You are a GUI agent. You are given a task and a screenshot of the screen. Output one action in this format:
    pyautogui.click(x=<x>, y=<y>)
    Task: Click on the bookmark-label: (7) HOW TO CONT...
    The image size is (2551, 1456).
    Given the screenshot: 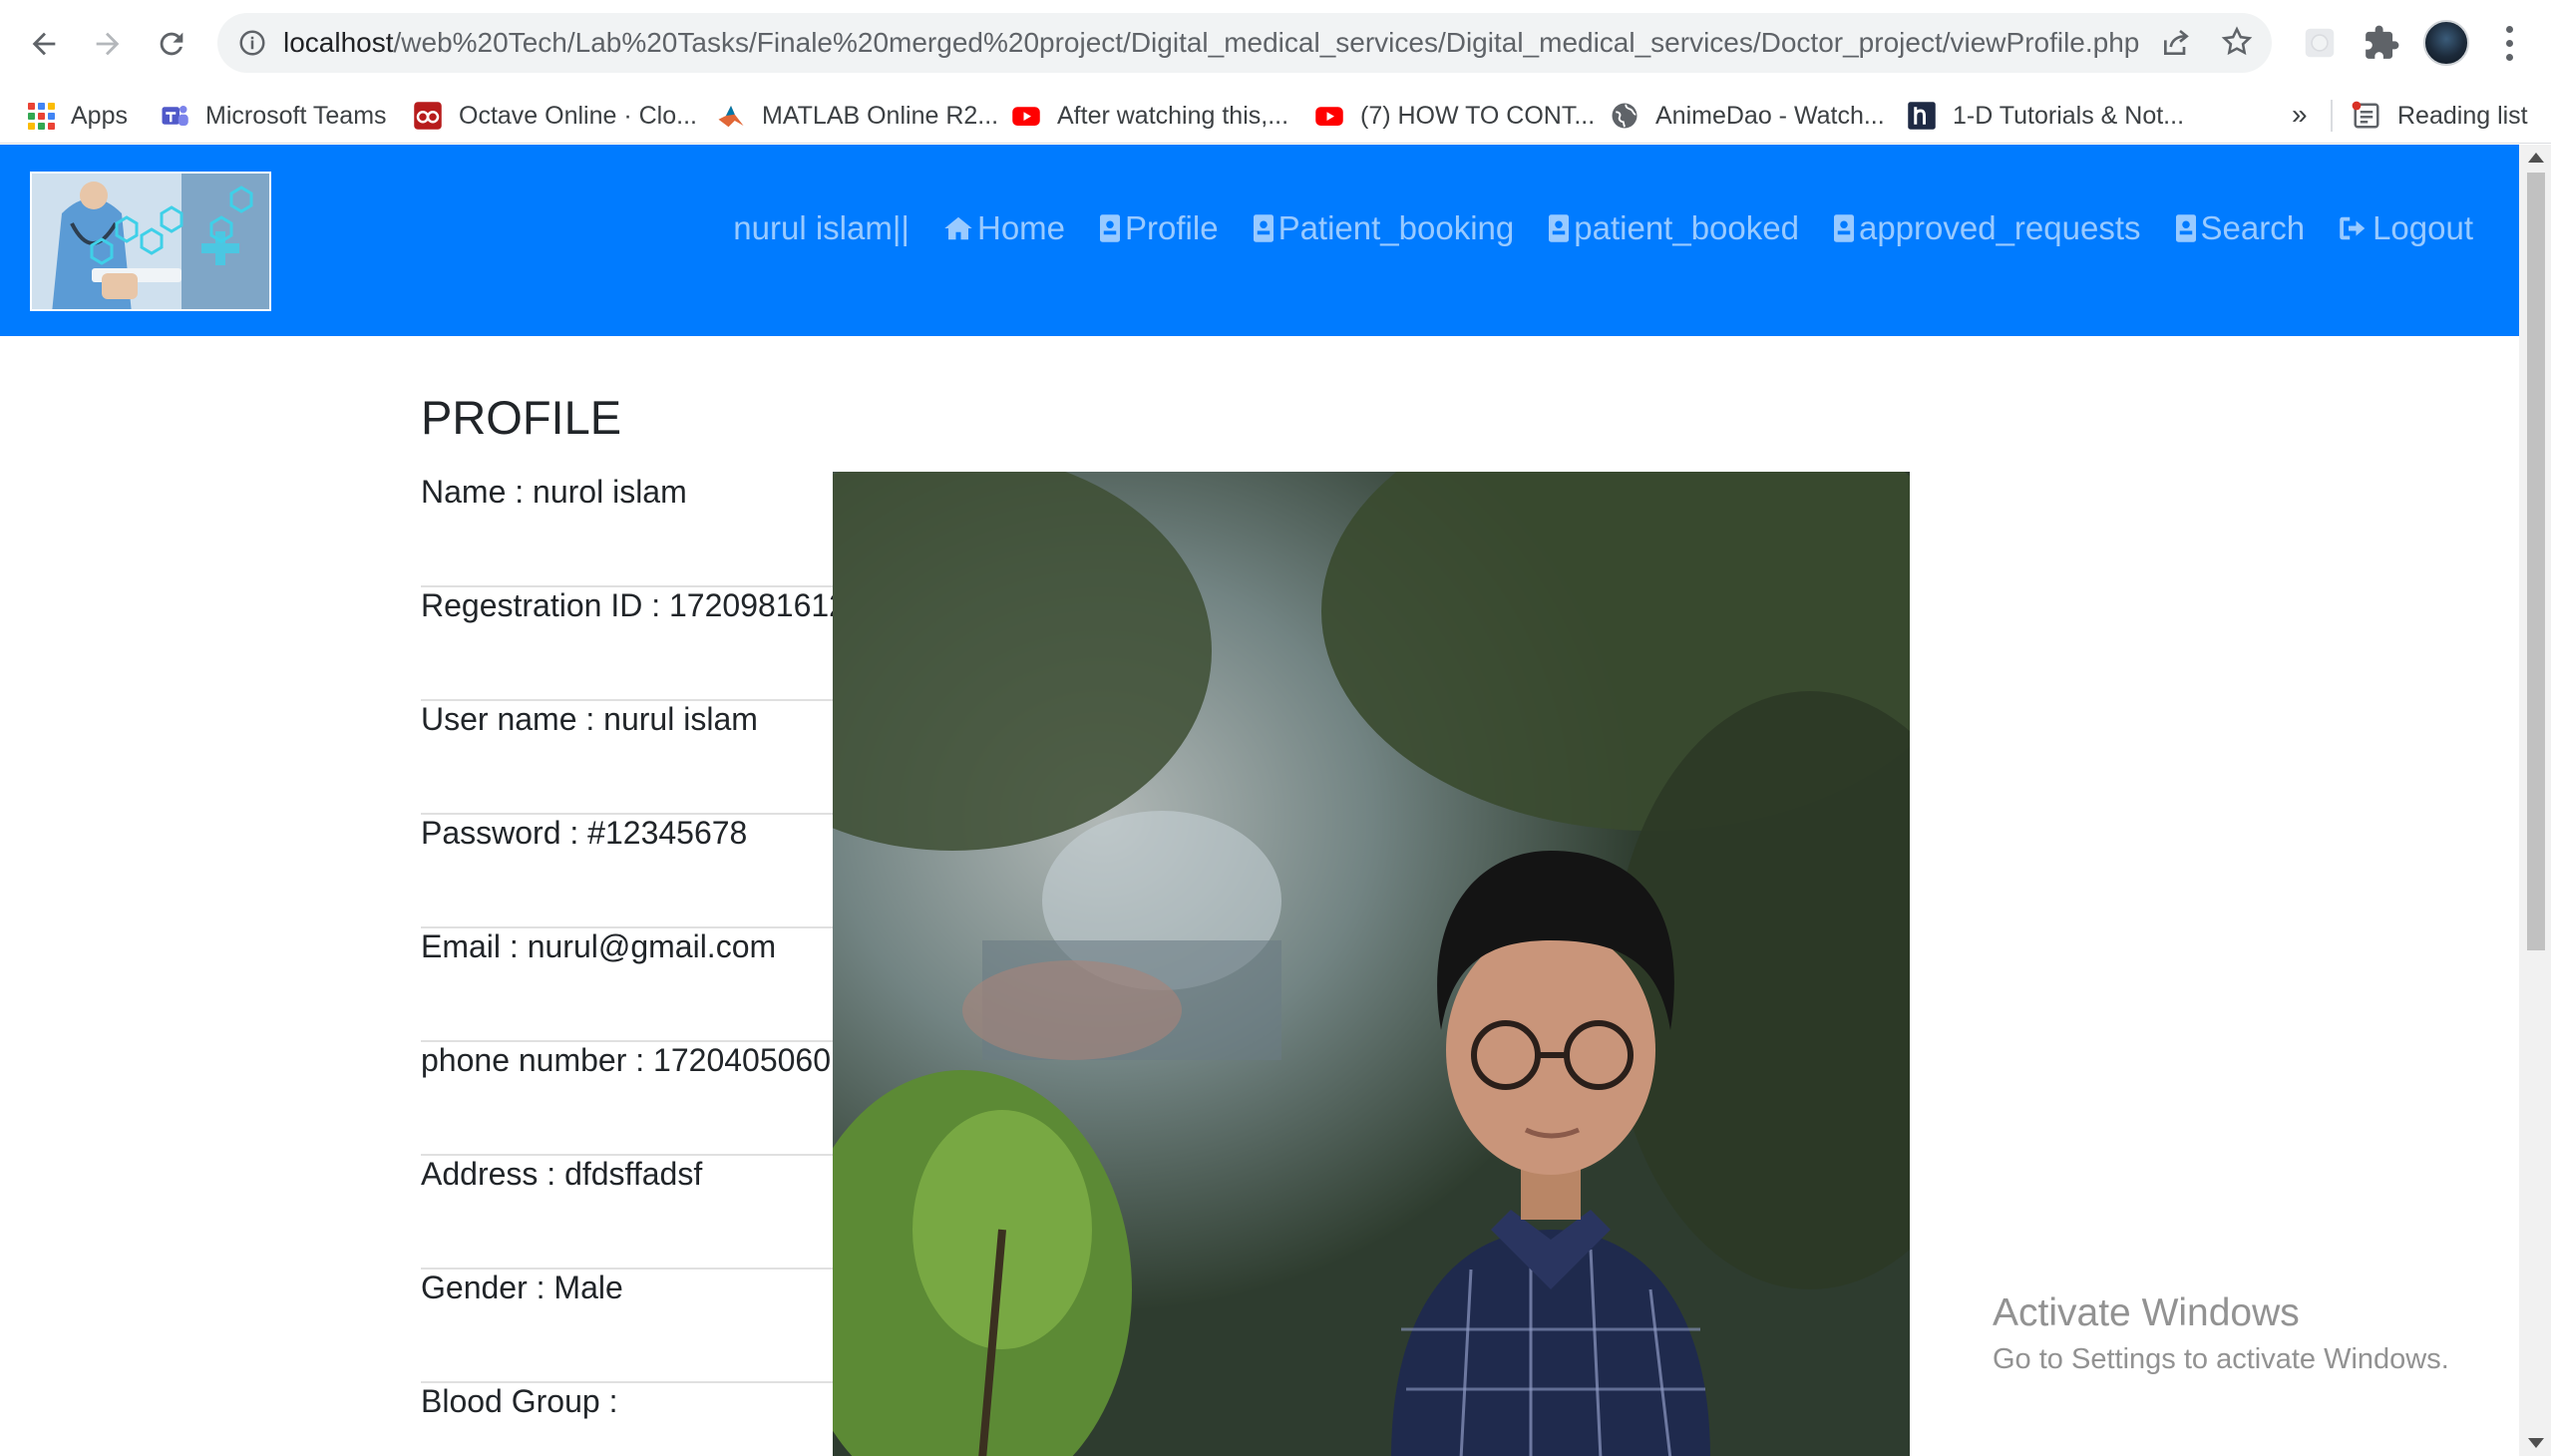 What is the action you would take?
    pyautogui.click(x=1478, y=115)
    